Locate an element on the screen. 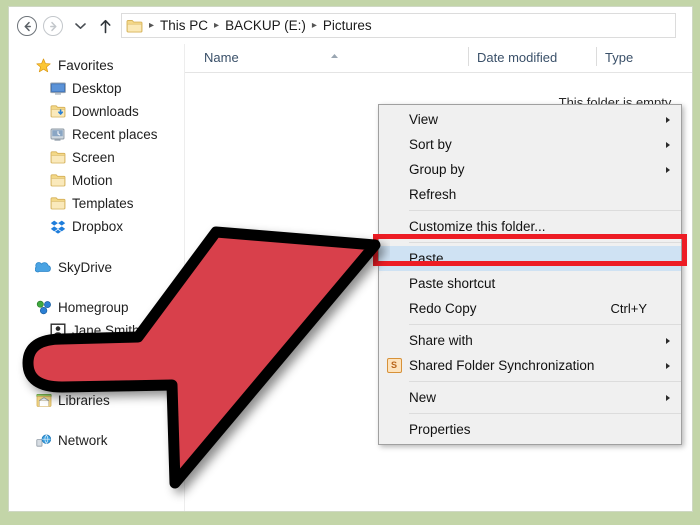  menu-item-label: Shared Folder Synchronization is located at coordinates (502, 365).